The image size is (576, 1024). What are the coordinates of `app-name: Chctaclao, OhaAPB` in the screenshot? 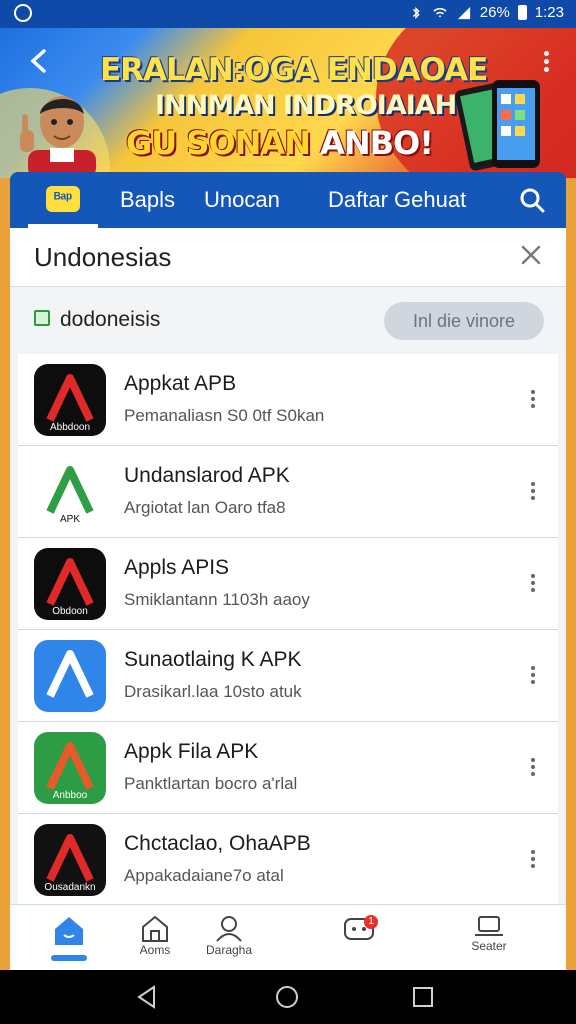 It's located at (217, 843).